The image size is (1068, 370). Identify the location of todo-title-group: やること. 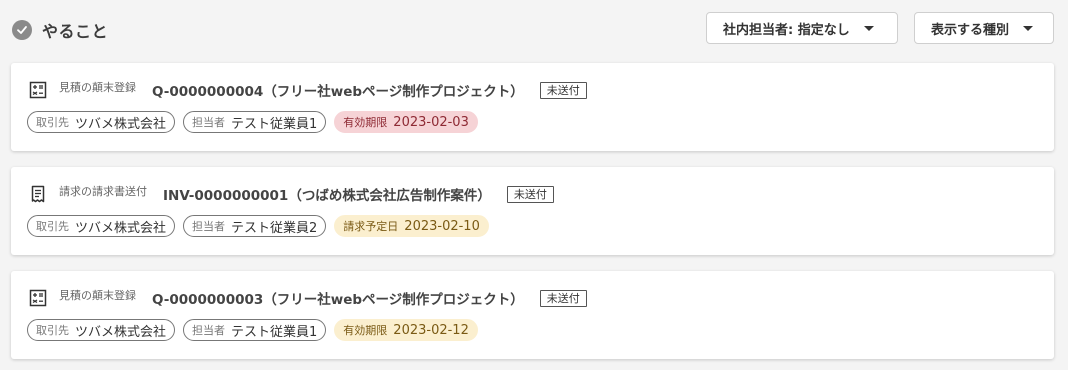
(60, 30).